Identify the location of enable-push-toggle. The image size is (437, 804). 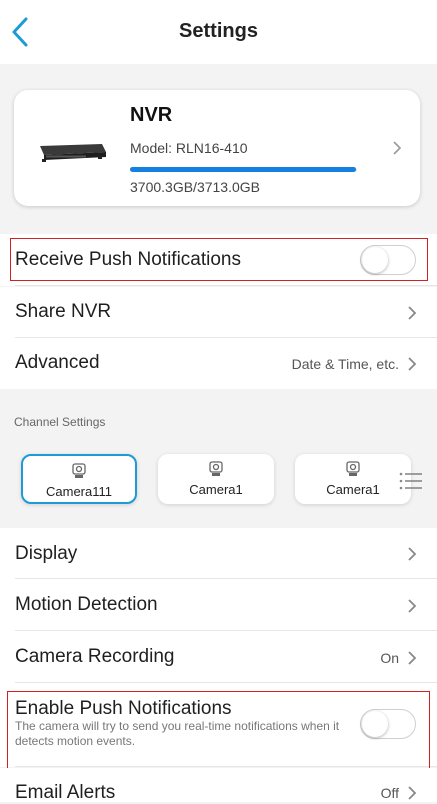
(388, 724).